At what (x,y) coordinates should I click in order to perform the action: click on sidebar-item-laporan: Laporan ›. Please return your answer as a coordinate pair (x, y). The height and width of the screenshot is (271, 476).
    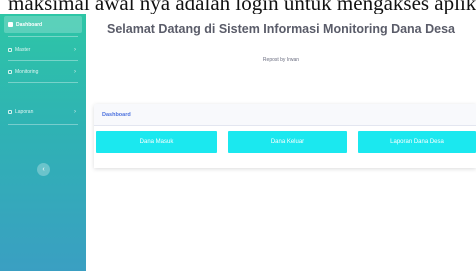
    Looking at the image, I should click on (43, 112).